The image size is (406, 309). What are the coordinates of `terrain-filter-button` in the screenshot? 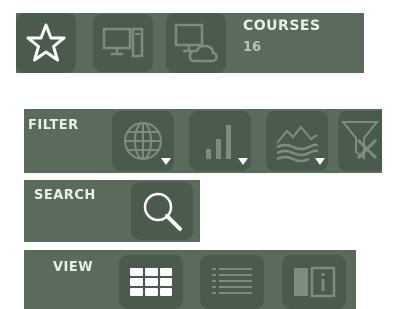 It's located at (297, 141).